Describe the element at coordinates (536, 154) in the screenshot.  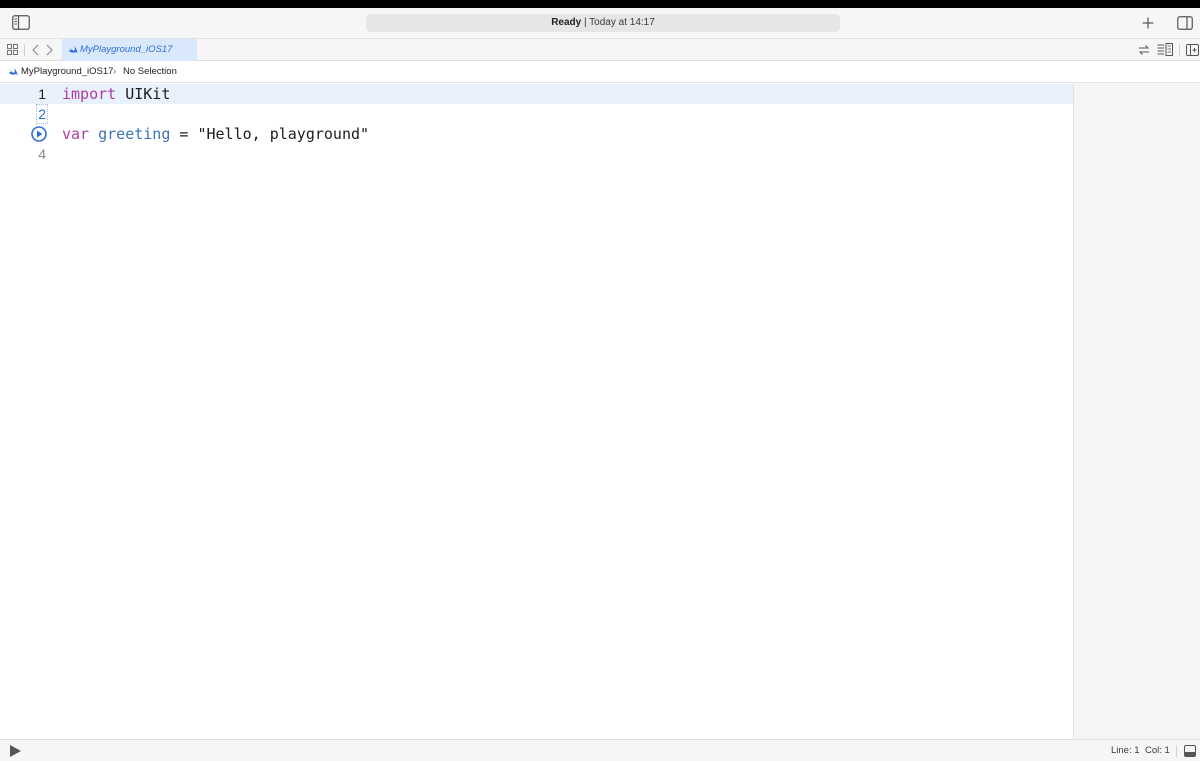
I see `code-line-4: 4` at that location.